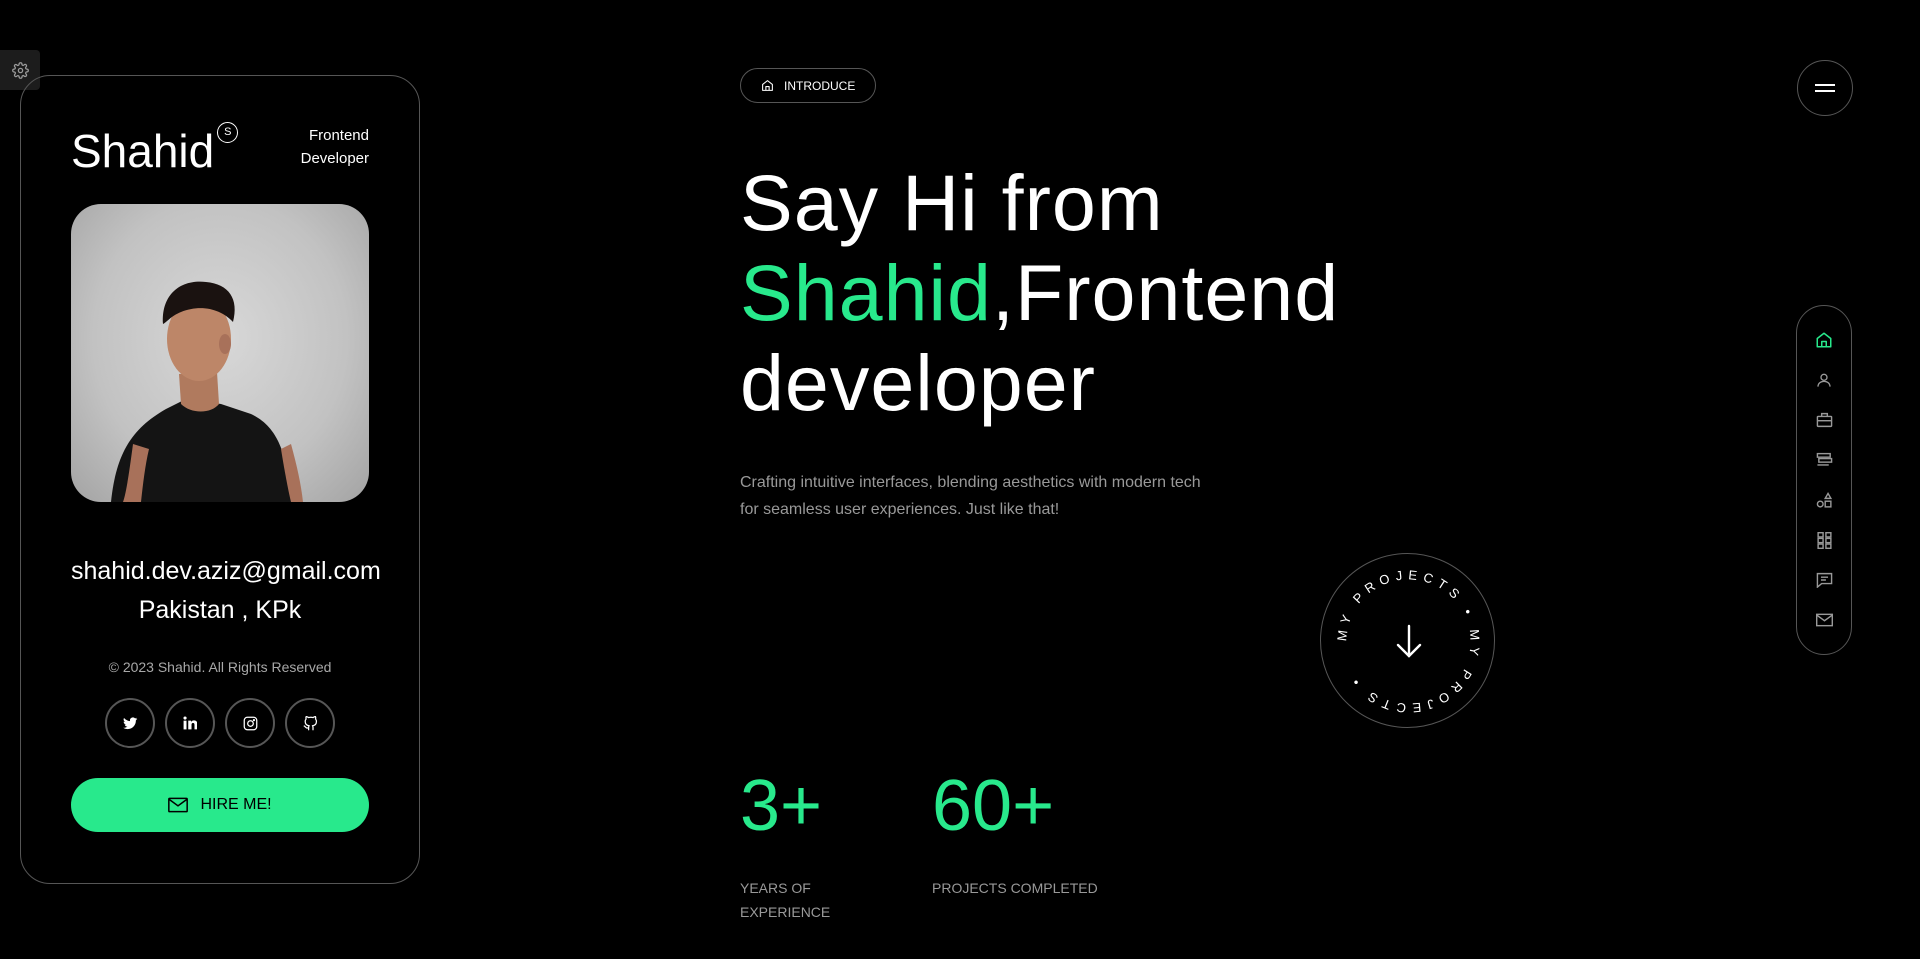 This screenshot has width=1920, height=959. What do you see at coordinates (1166, 292) in the screenshot?
I see `hero-role: ,Frontend` at bounding box center [1166, 292].